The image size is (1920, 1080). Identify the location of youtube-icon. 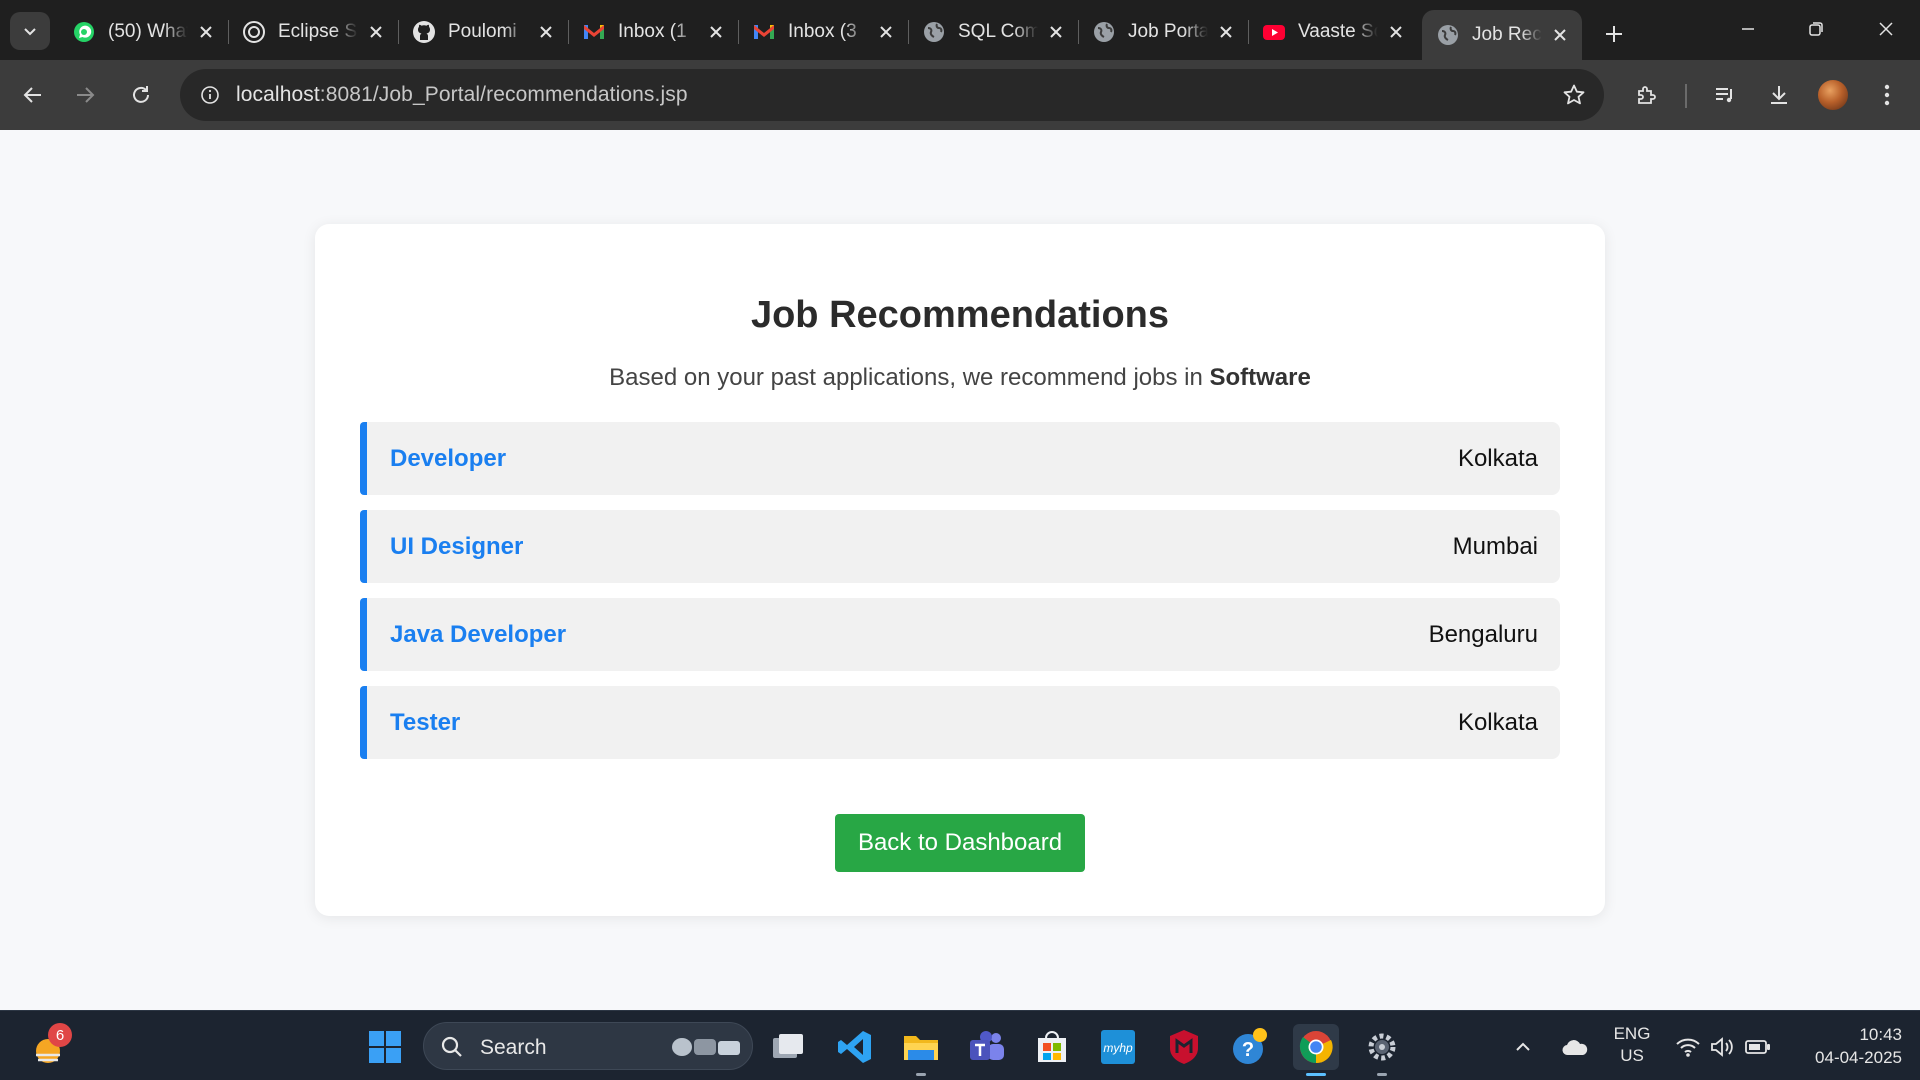
(1274, 32).